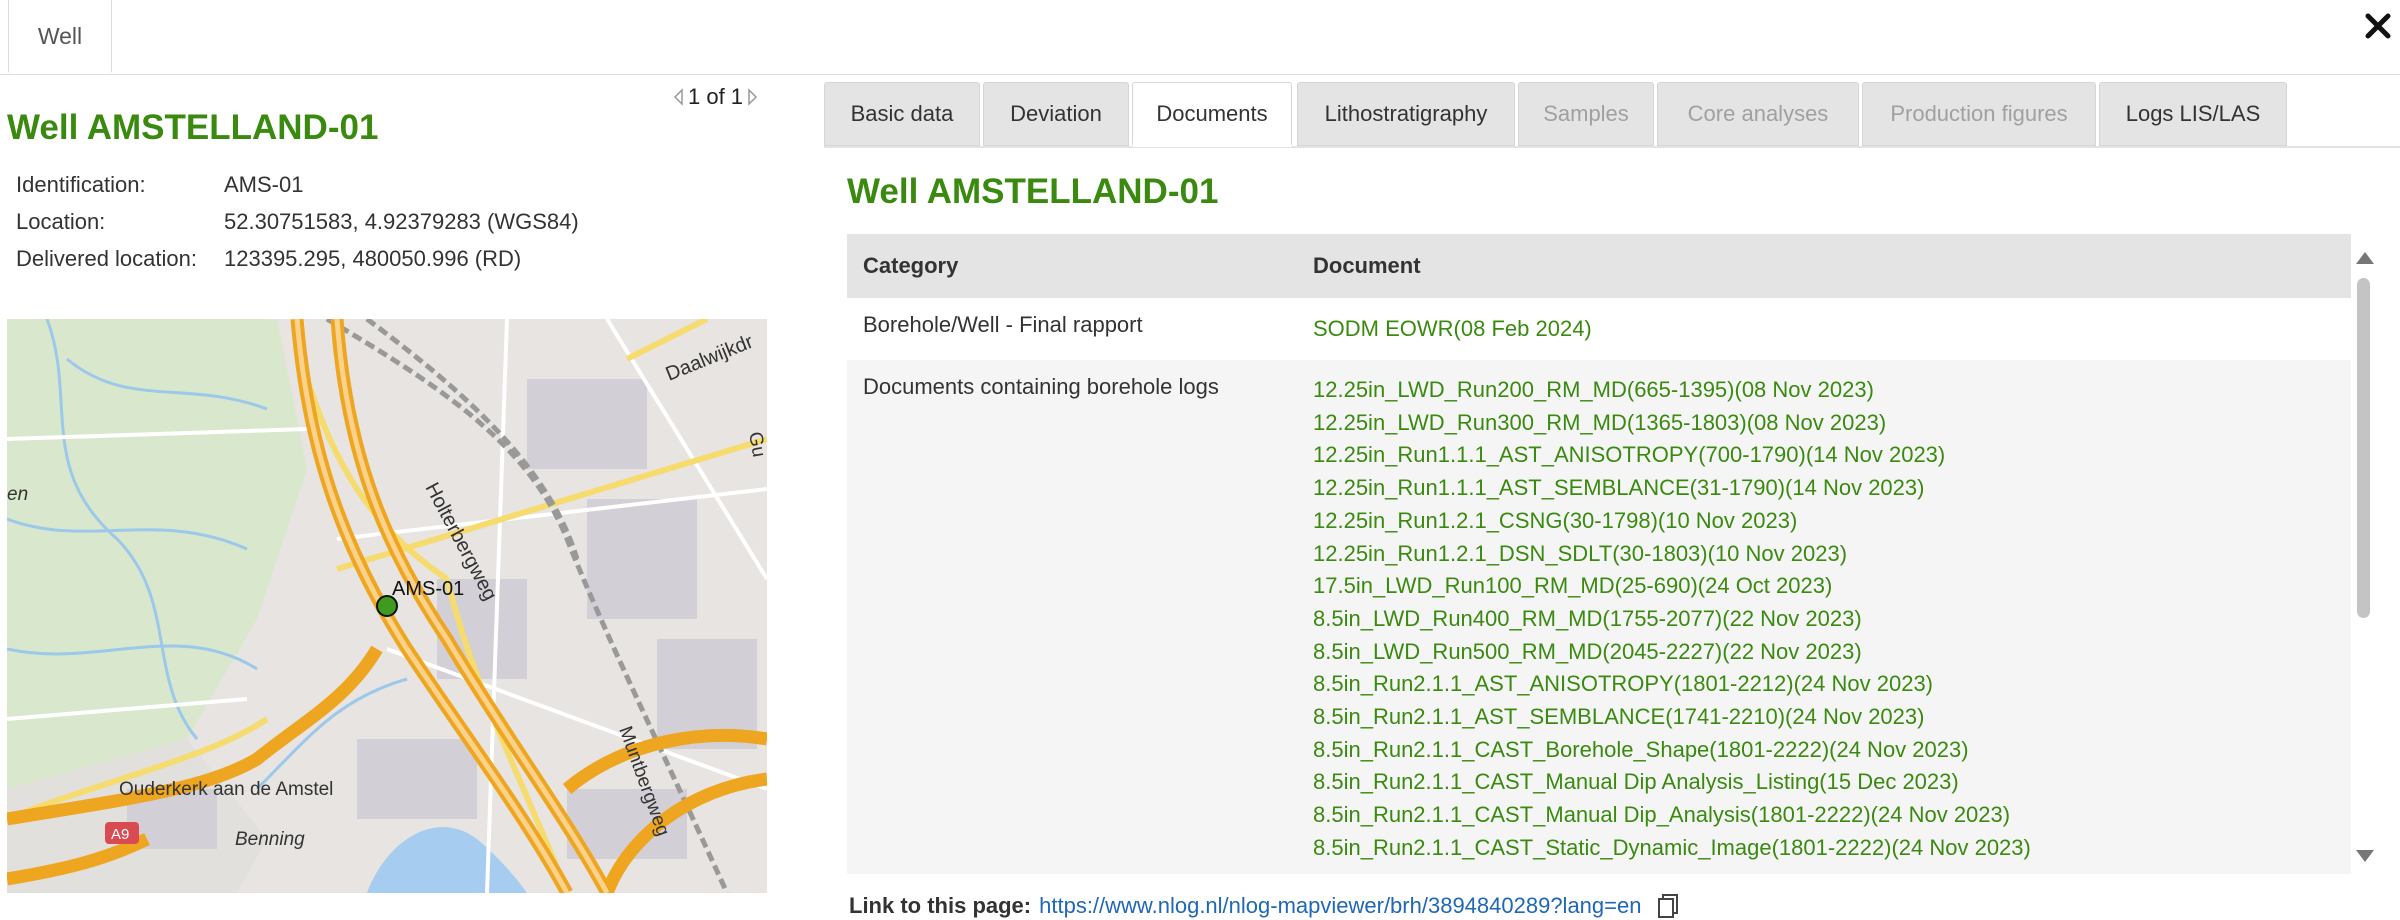 The height and width of the screenshot is (920, 2400). I want to click on map-label: Ouderkerk aan de Amstel, so click(226, 789).